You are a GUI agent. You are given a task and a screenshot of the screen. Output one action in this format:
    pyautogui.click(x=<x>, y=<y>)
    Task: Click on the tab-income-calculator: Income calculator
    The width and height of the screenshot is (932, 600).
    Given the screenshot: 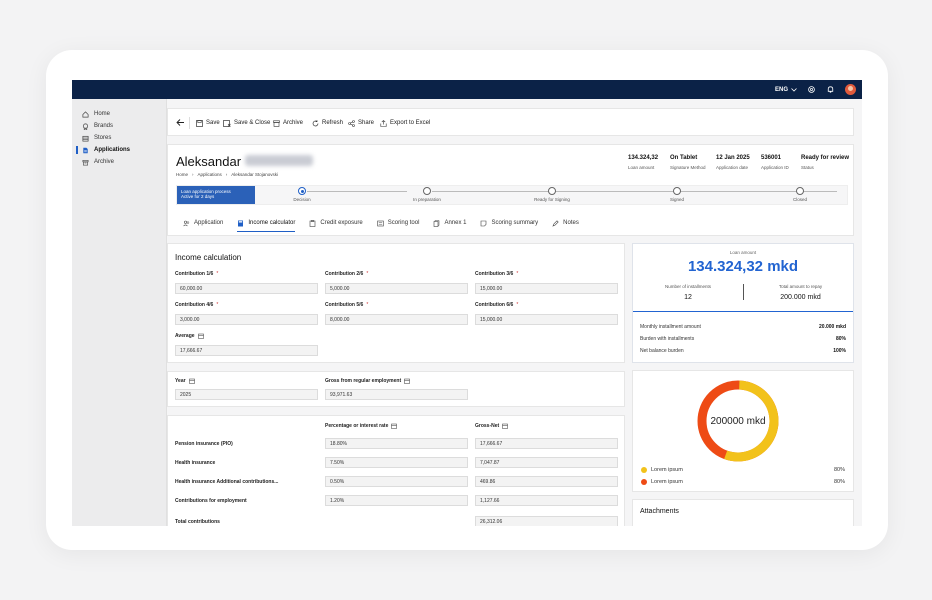 What is the action you would take?
    pyautogui.click(x=266, y=224)
    